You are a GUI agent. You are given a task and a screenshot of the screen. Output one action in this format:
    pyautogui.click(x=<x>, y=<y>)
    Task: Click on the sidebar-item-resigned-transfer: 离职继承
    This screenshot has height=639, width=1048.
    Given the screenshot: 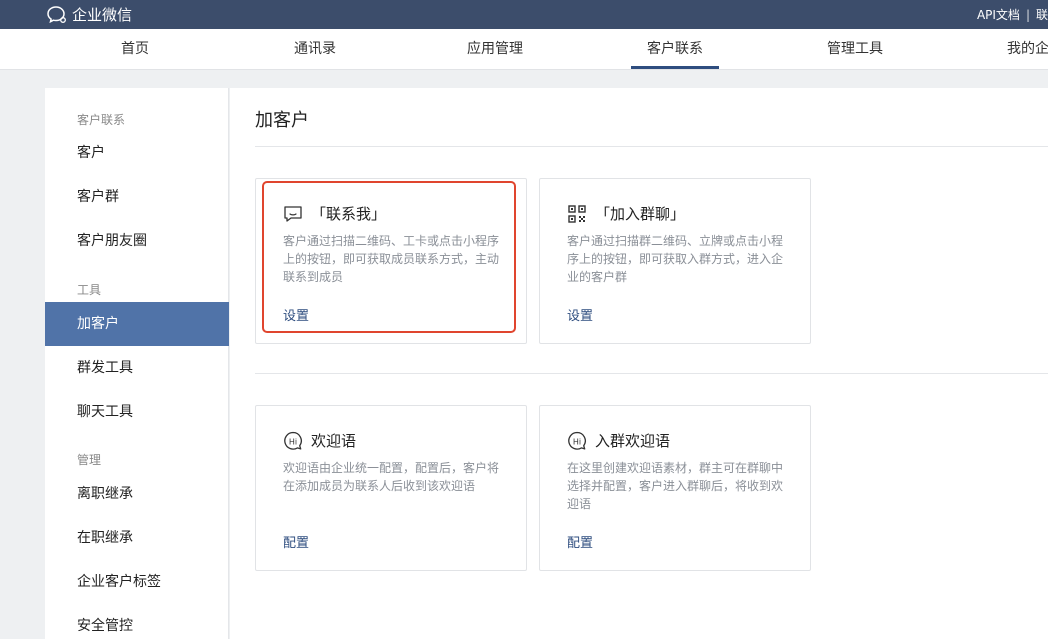 What is the action you would take?
    pyautogui.click(x=137, y=494)
    